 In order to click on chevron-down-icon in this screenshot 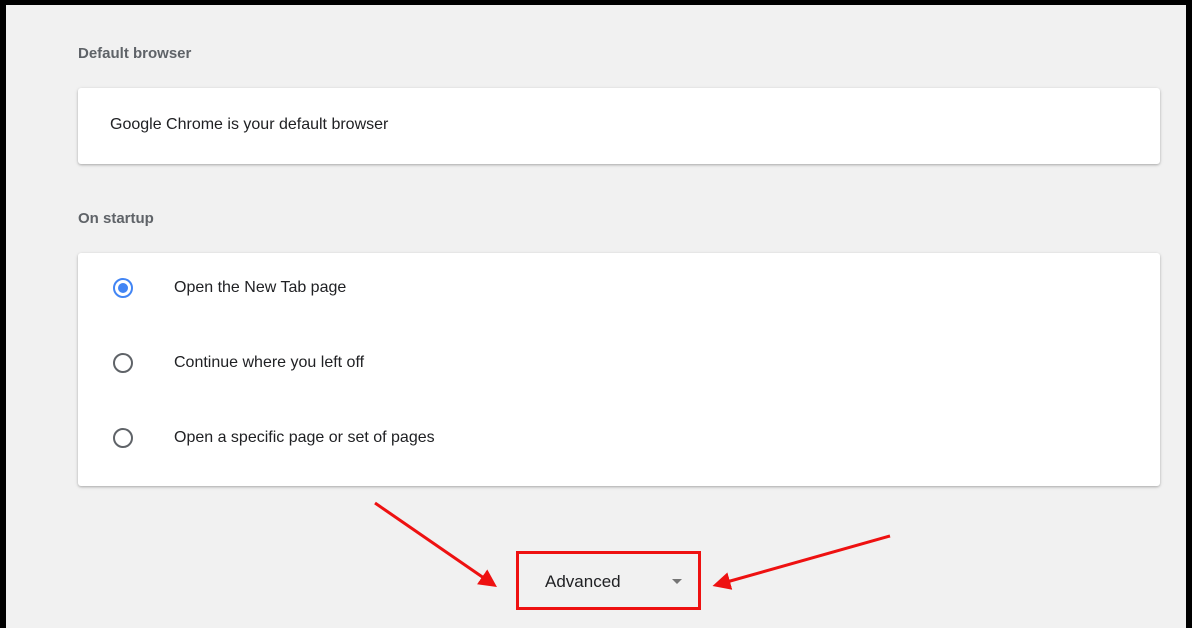, I will do `click(677, 581)`.